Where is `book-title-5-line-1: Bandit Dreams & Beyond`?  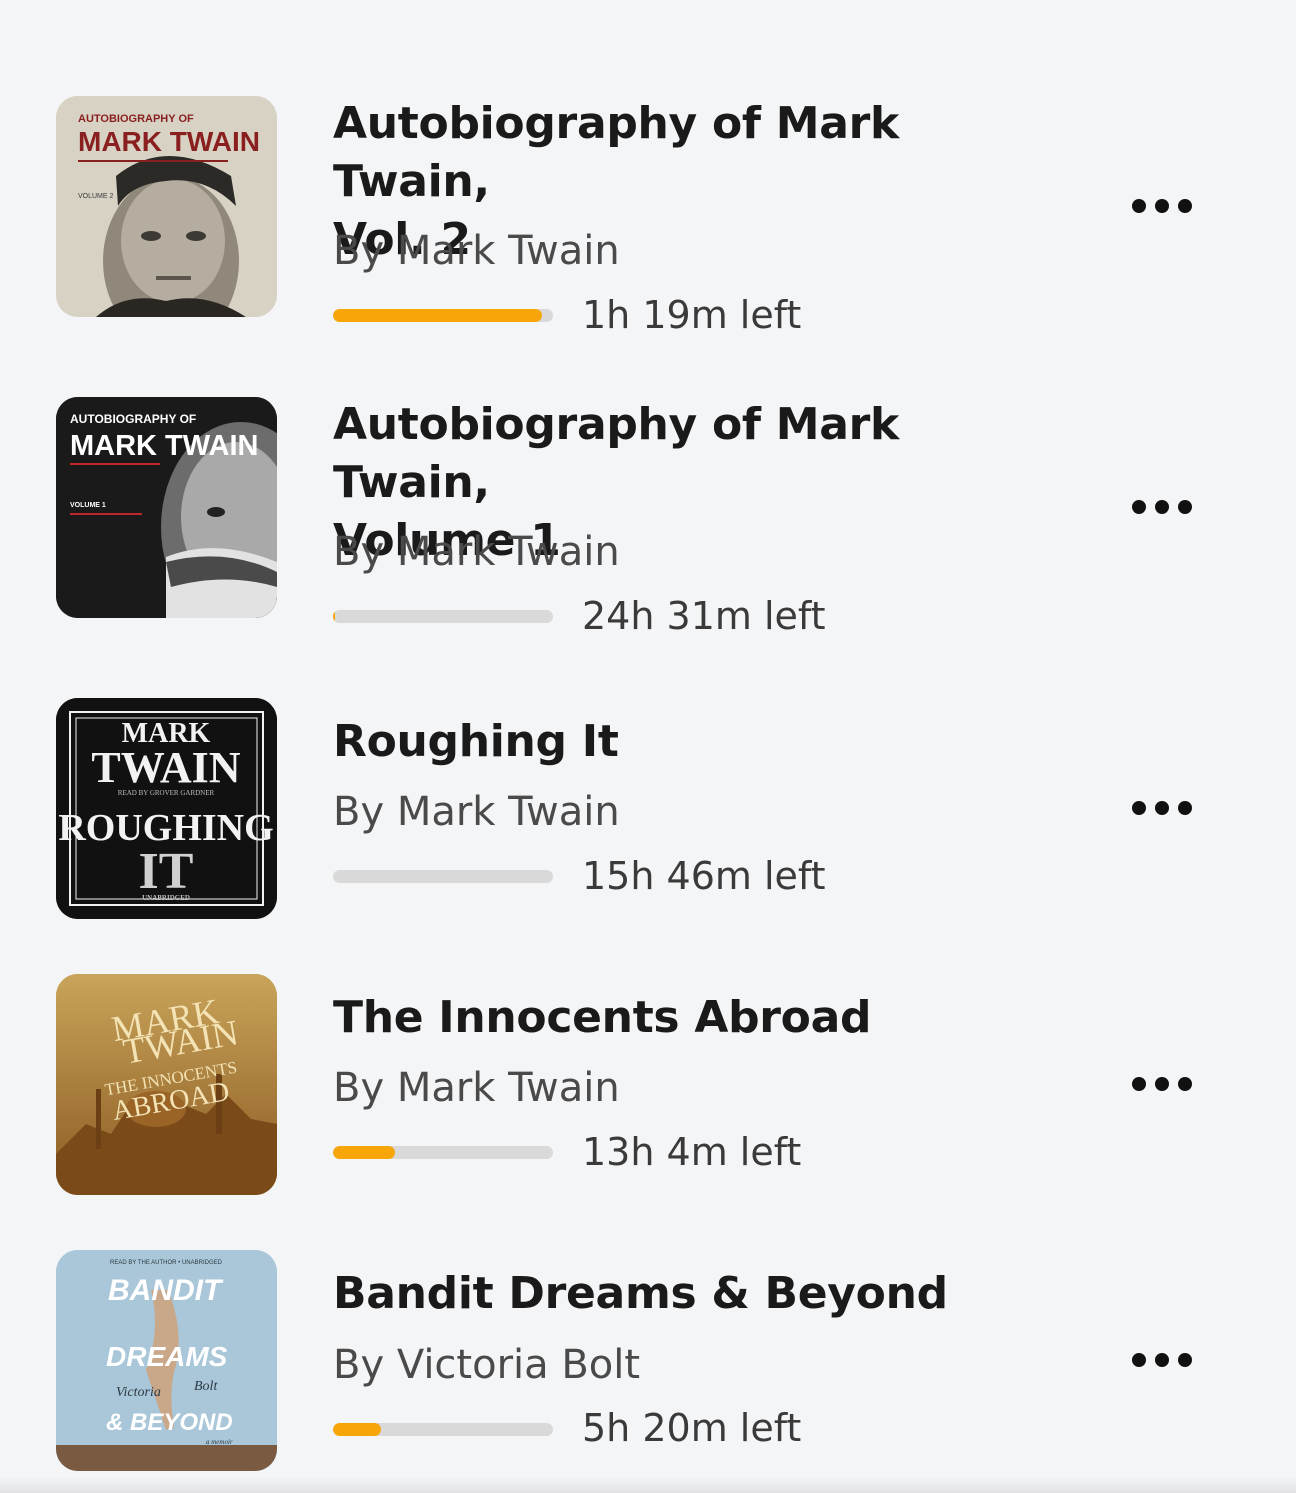 book-title-5-line-1: Bandit Dreams & Beyond is located at coordinates (640, 1293).